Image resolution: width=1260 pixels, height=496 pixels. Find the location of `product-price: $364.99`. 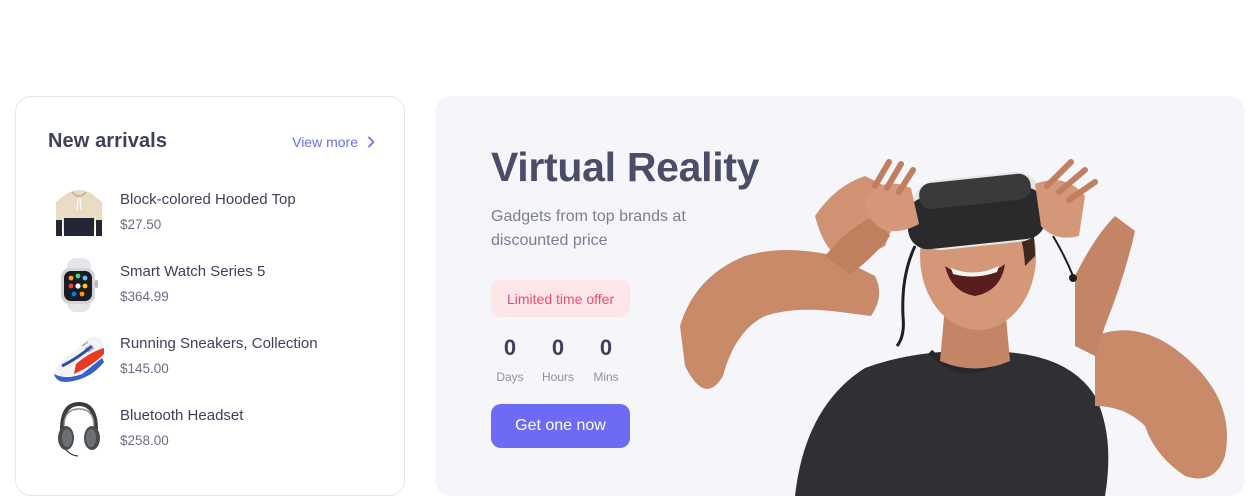

product-price: $364.99 is located at coordinates (144, 296).